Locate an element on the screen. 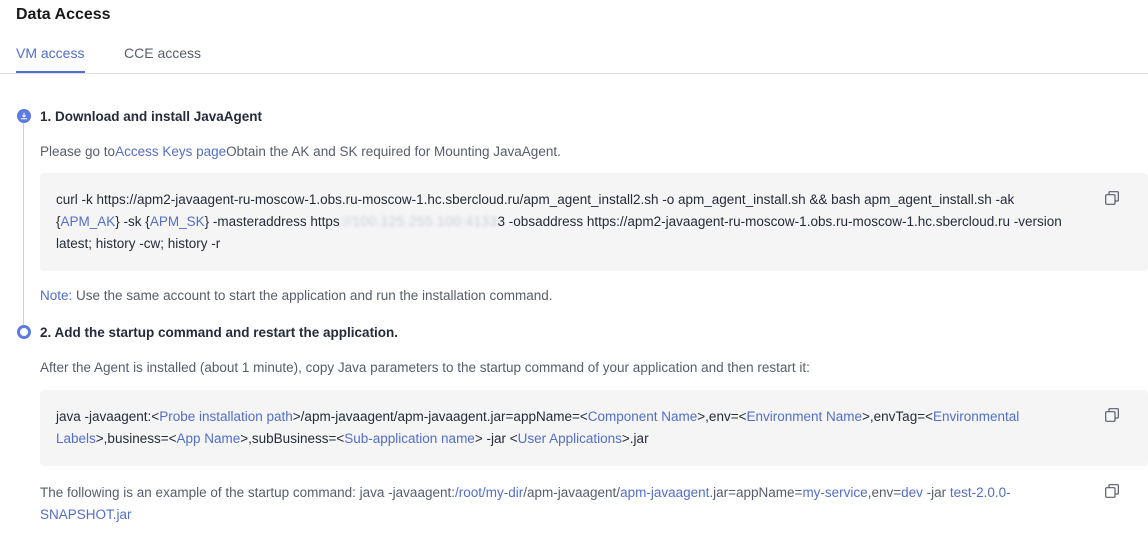 Image resolution: width=1148 pixels, height=535 pixels. code-text: latest; history -cw; history -r is located at coordinates (138, 243).